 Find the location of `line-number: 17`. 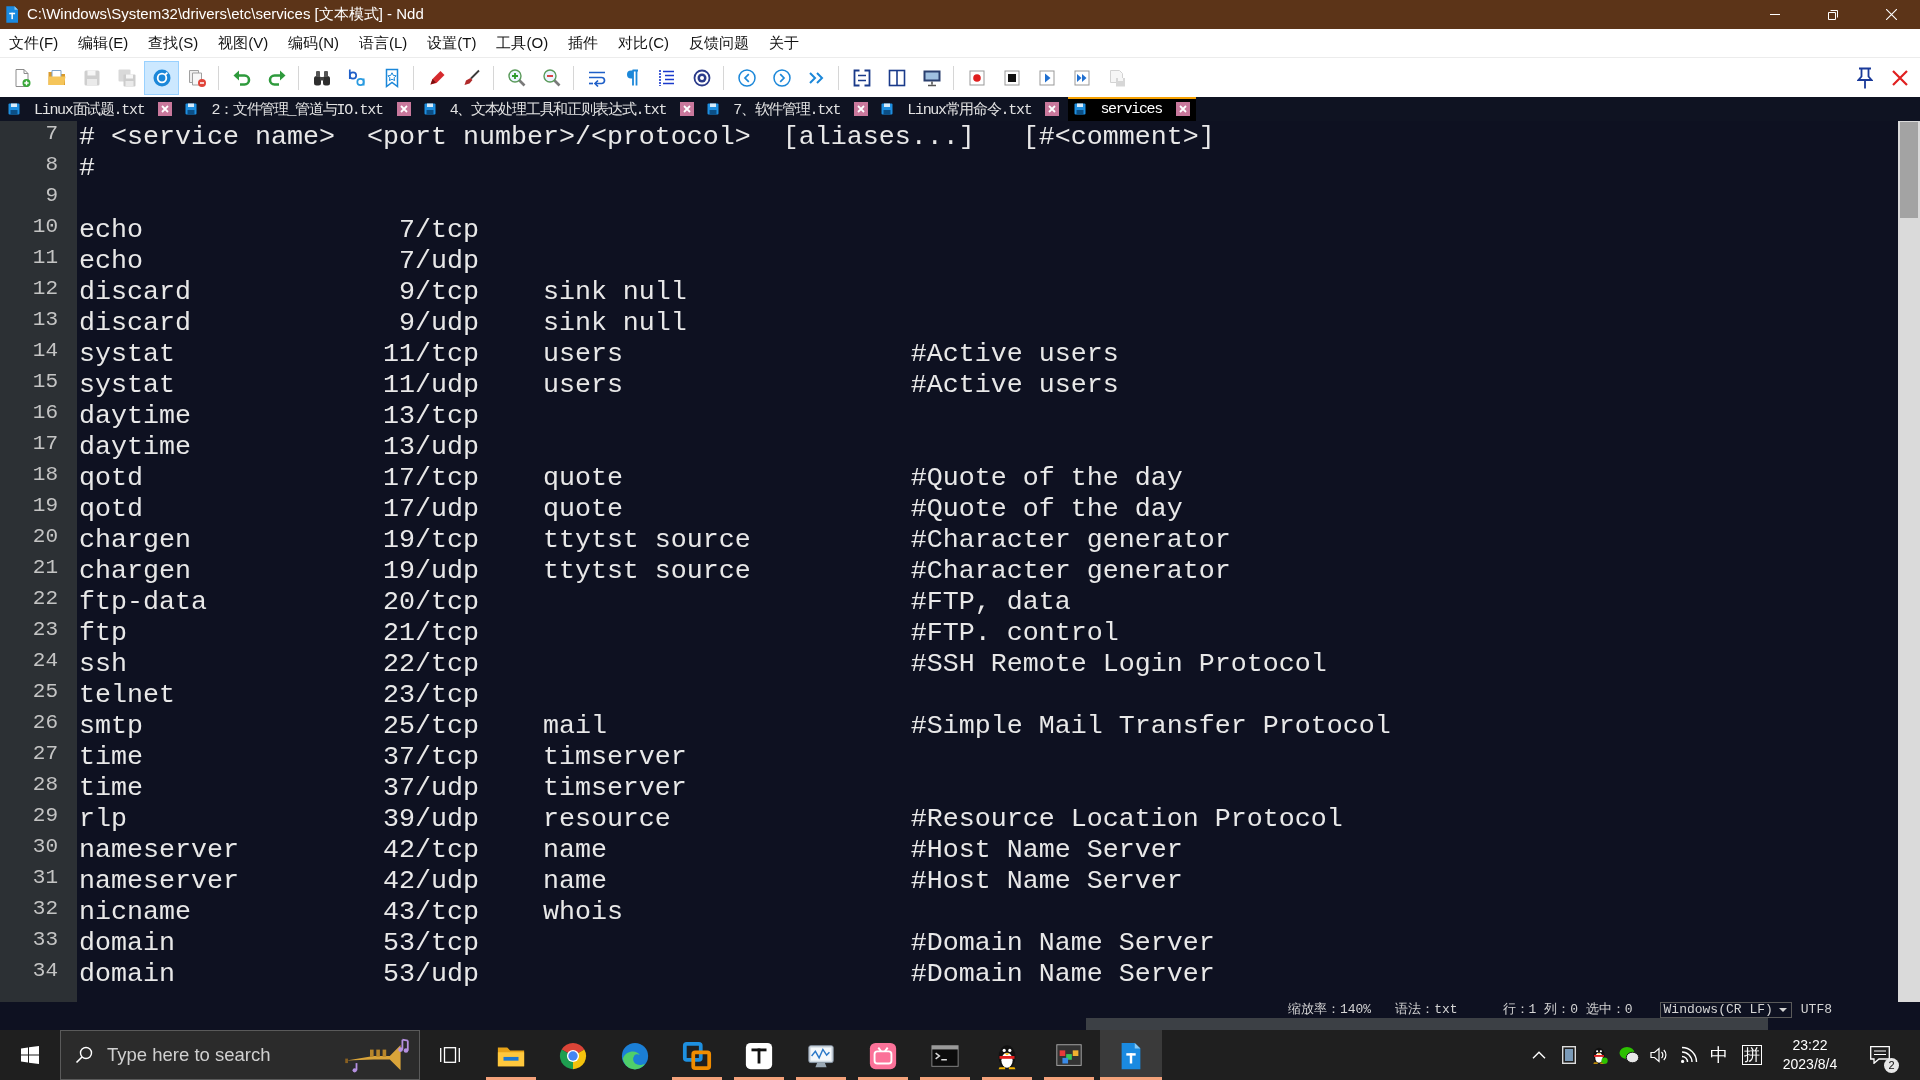

line-number: 17 is located at coordinates (45, 444).